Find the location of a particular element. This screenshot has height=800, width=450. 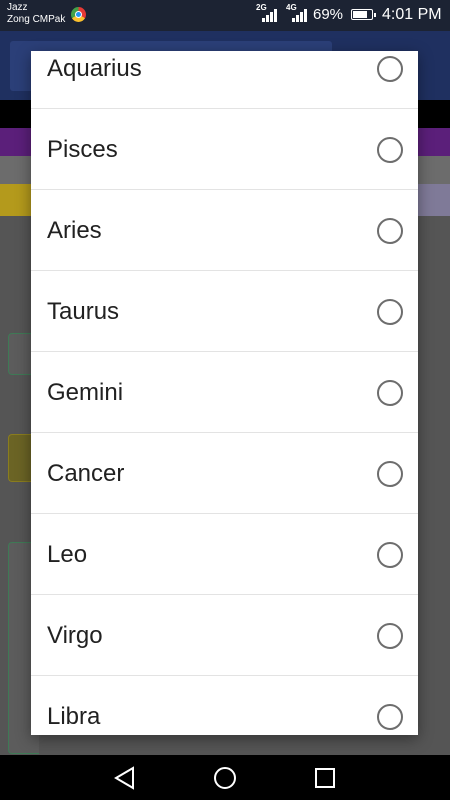

recents-icon is located at coordinates (325, 778).